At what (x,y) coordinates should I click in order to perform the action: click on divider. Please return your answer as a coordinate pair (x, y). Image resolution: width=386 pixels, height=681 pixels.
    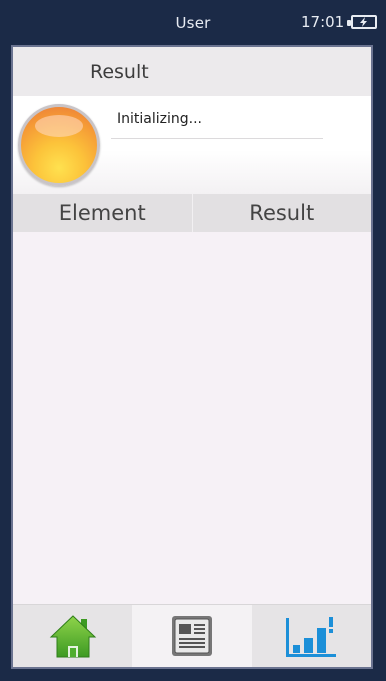
    Looking at the image, I should click on (217, 138).